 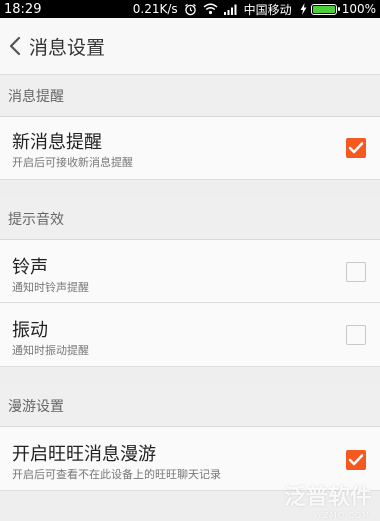 What do you see at coordinates (15, 46) in the screenshot?
I see `chevron-left-icon` at bounding box center [15, 46].